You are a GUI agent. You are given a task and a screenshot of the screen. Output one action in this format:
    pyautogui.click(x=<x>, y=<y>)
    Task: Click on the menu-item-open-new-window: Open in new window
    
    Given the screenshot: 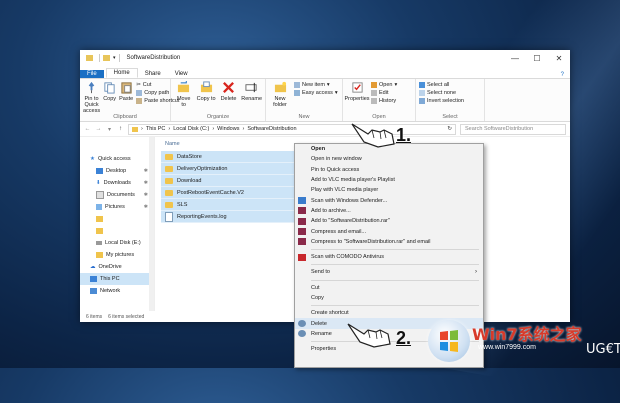 What is the action you would take?
    pyautogui.click(x=389, y=159)
    